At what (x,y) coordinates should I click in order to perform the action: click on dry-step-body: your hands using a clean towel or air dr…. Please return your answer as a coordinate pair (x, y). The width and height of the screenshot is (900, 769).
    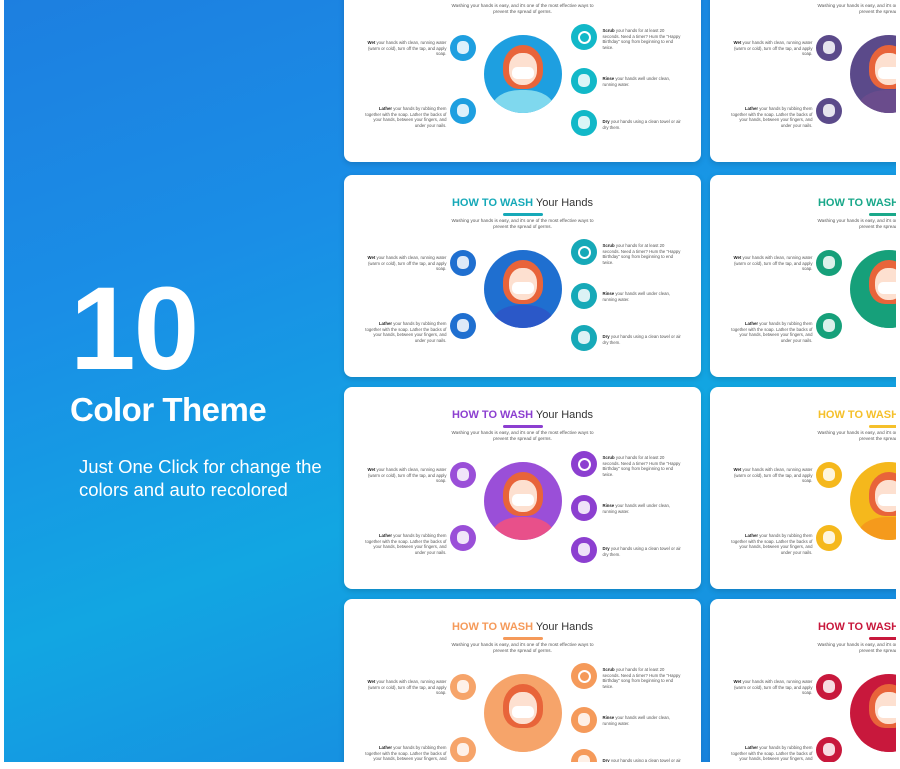
    Looking at the image, I should click on (641, 124).